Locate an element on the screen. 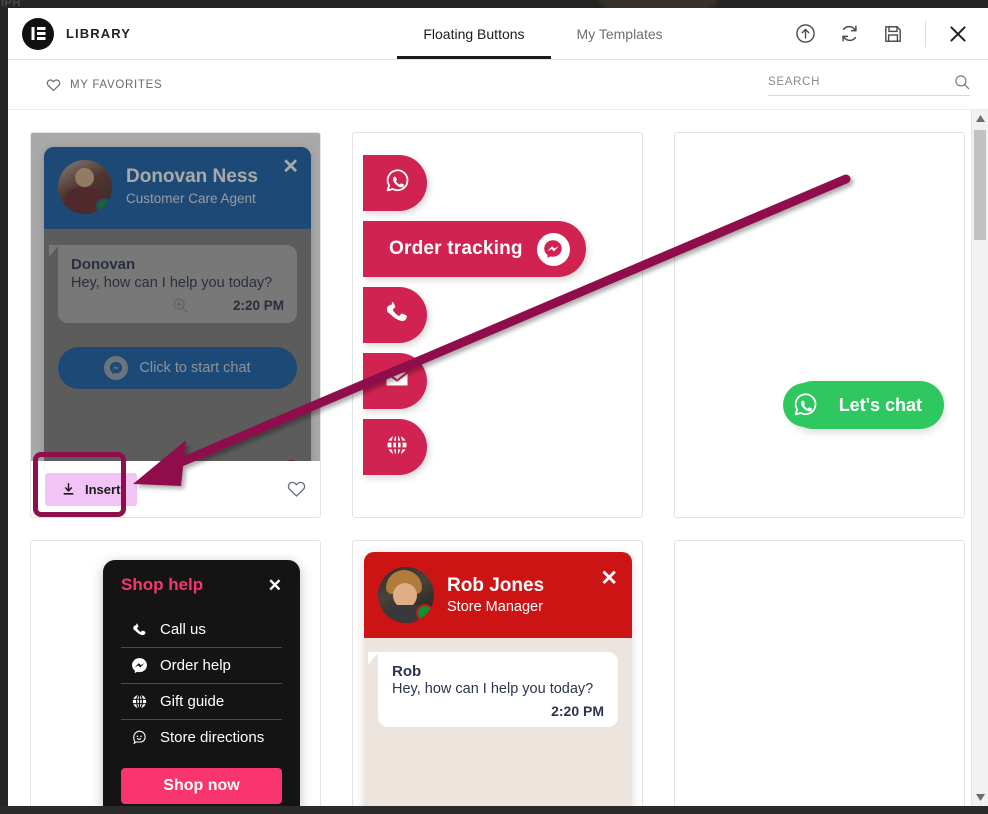 This screenshot has width=988, height=814. close-icon is located at coordinates (958, 34).